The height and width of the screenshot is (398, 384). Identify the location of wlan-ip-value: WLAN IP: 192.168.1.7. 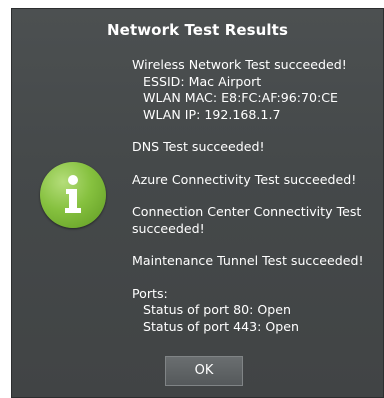
(212, 114).